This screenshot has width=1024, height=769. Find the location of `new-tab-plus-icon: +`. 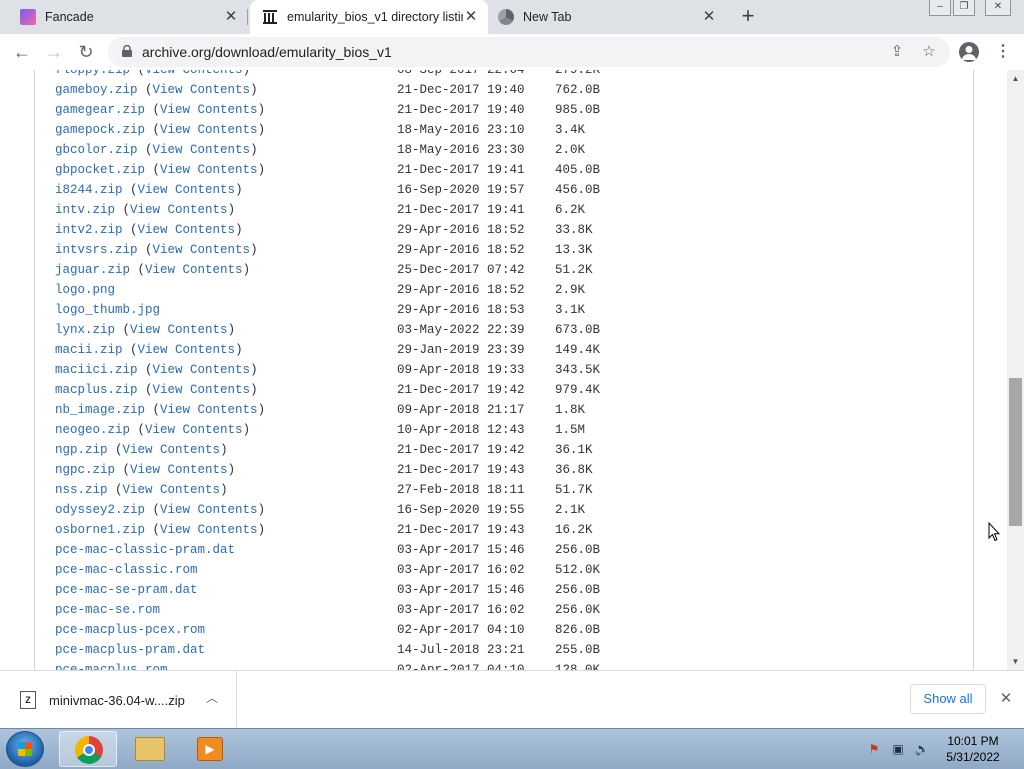

new-tab-plus-icon: + is located at coordinates (748, 16).